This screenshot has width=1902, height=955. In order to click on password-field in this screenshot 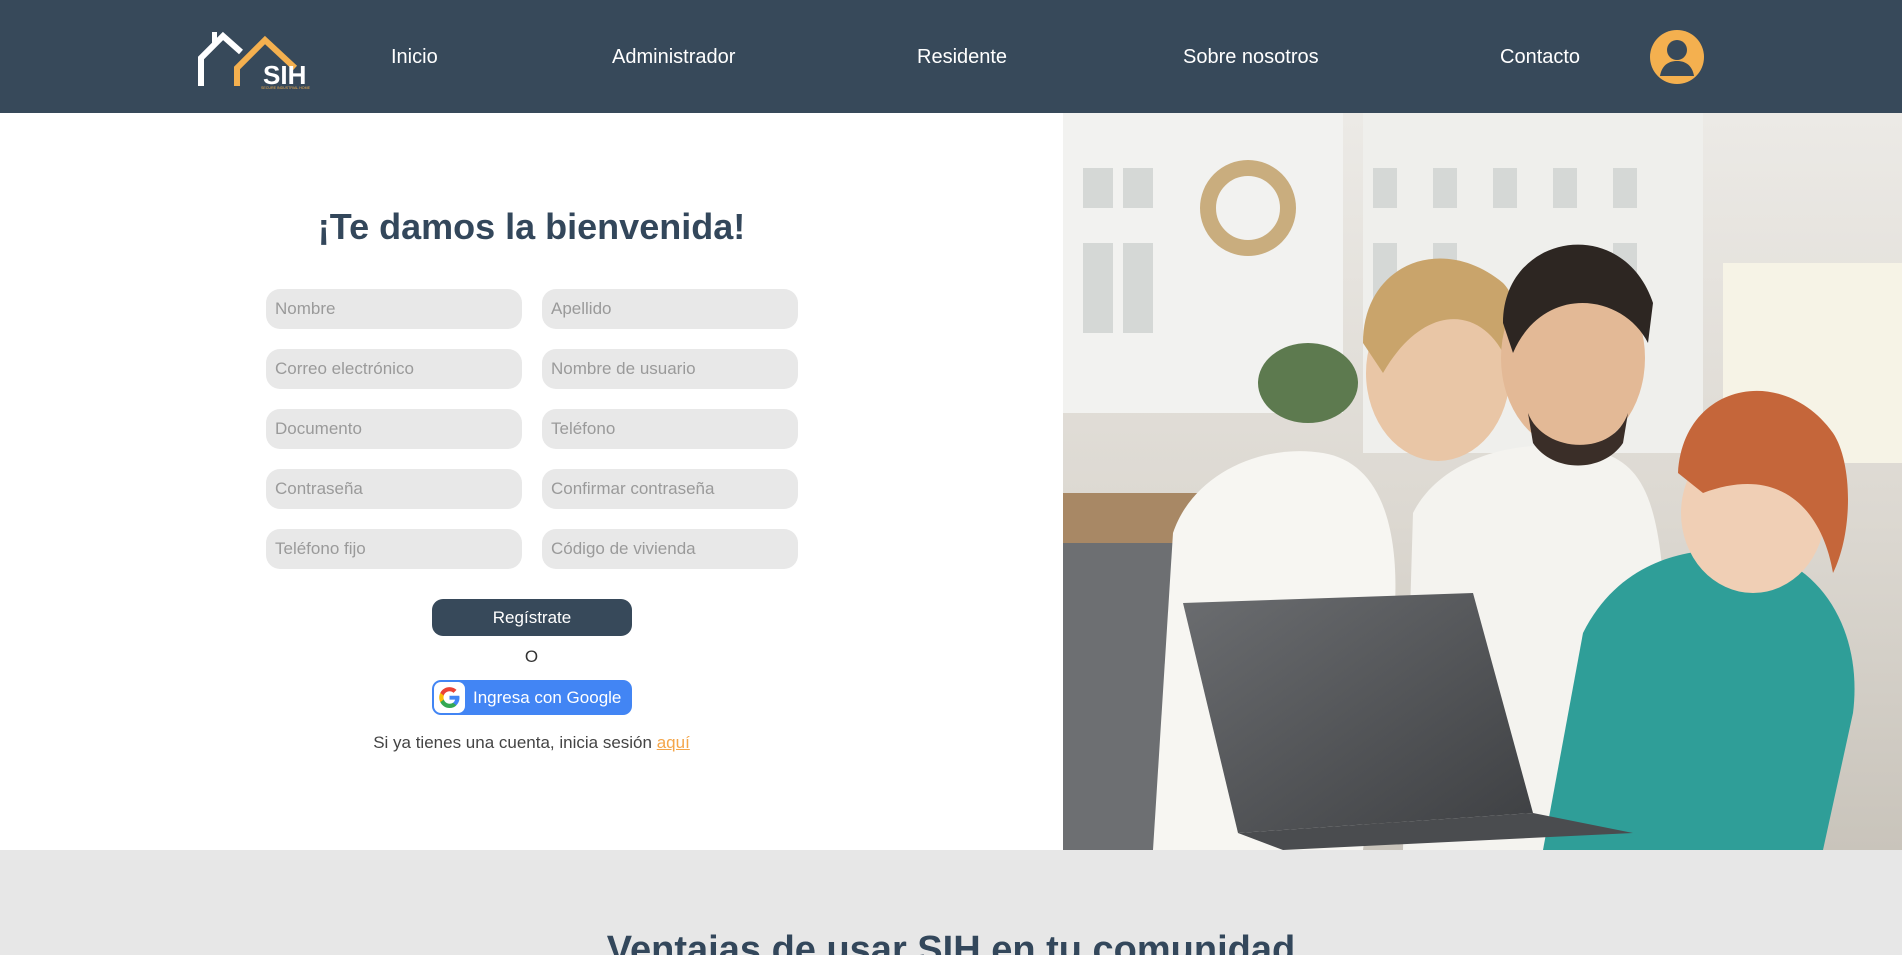, I will do `click(394, 489)`.